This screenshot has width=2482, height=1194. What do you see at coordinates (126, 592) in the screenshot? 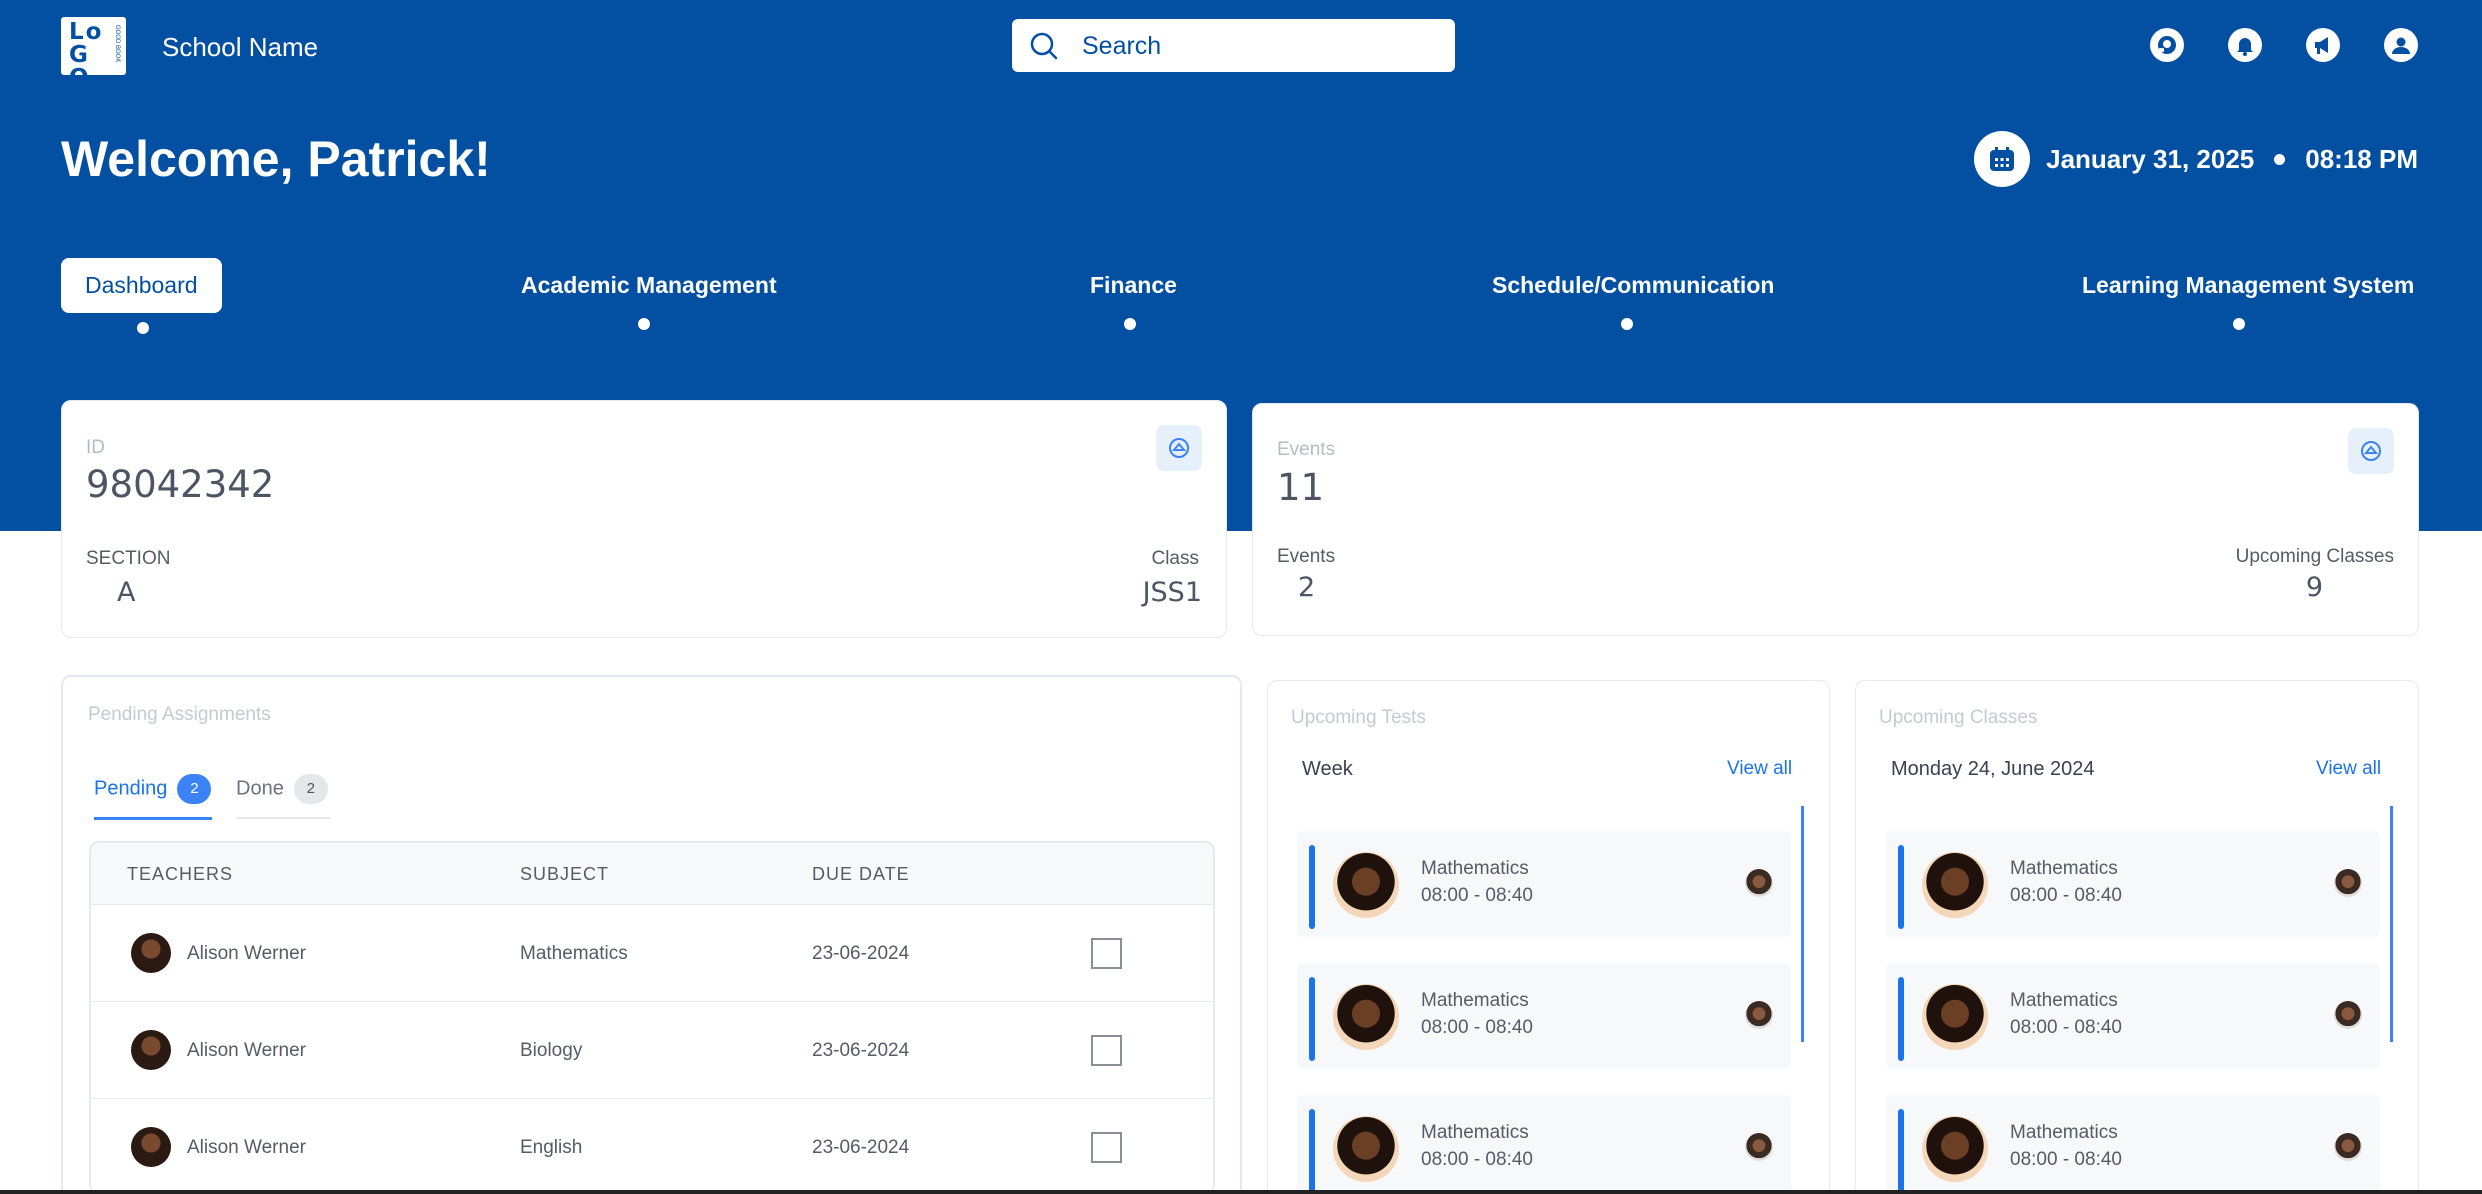
I see `section-value: A` at bounding box center [126, 592].